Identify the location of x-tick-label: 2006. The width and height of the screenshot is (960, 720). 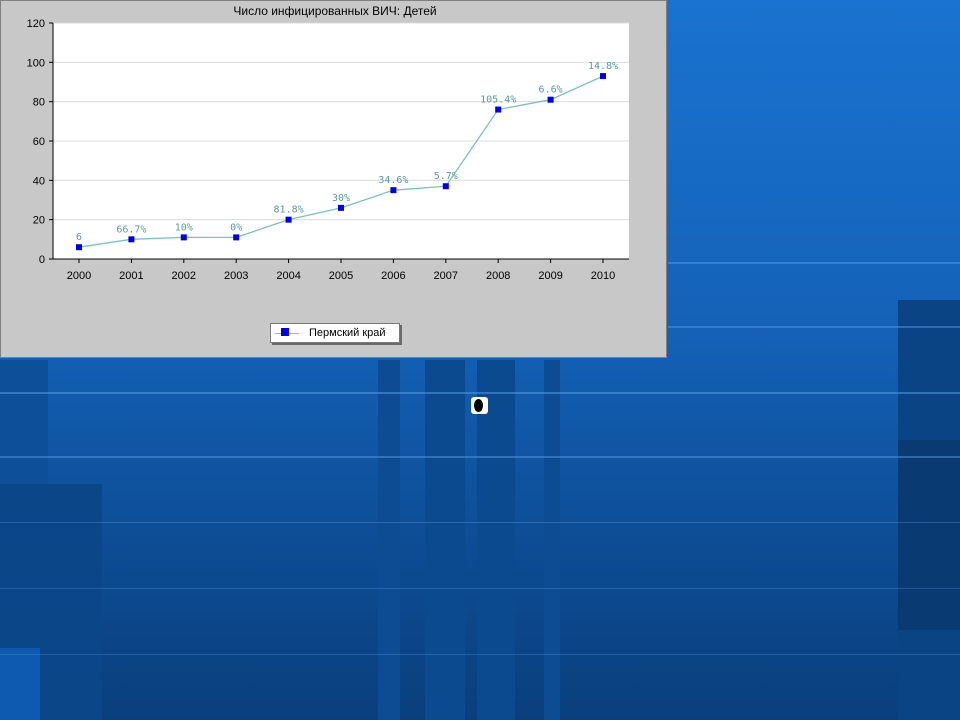
(393, 276).